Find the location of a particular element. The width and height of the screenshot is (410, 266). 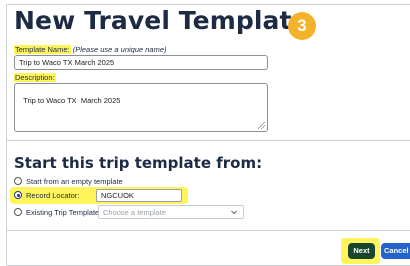

existing-template-select: Choose a template is located at coordinates (171, 212).